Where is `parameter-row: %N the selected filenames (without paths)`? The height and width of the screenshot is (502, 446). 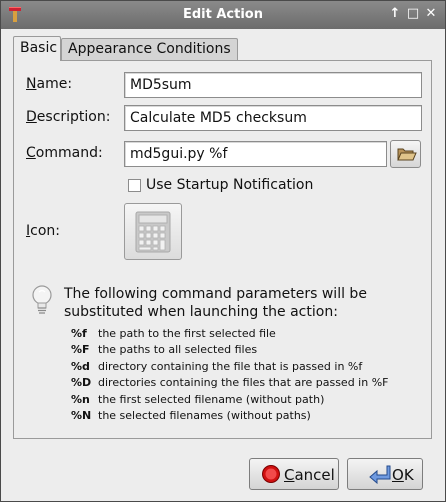
parameter-row: %N the selected filenames (without paths) is located at coordinates (191, 415).